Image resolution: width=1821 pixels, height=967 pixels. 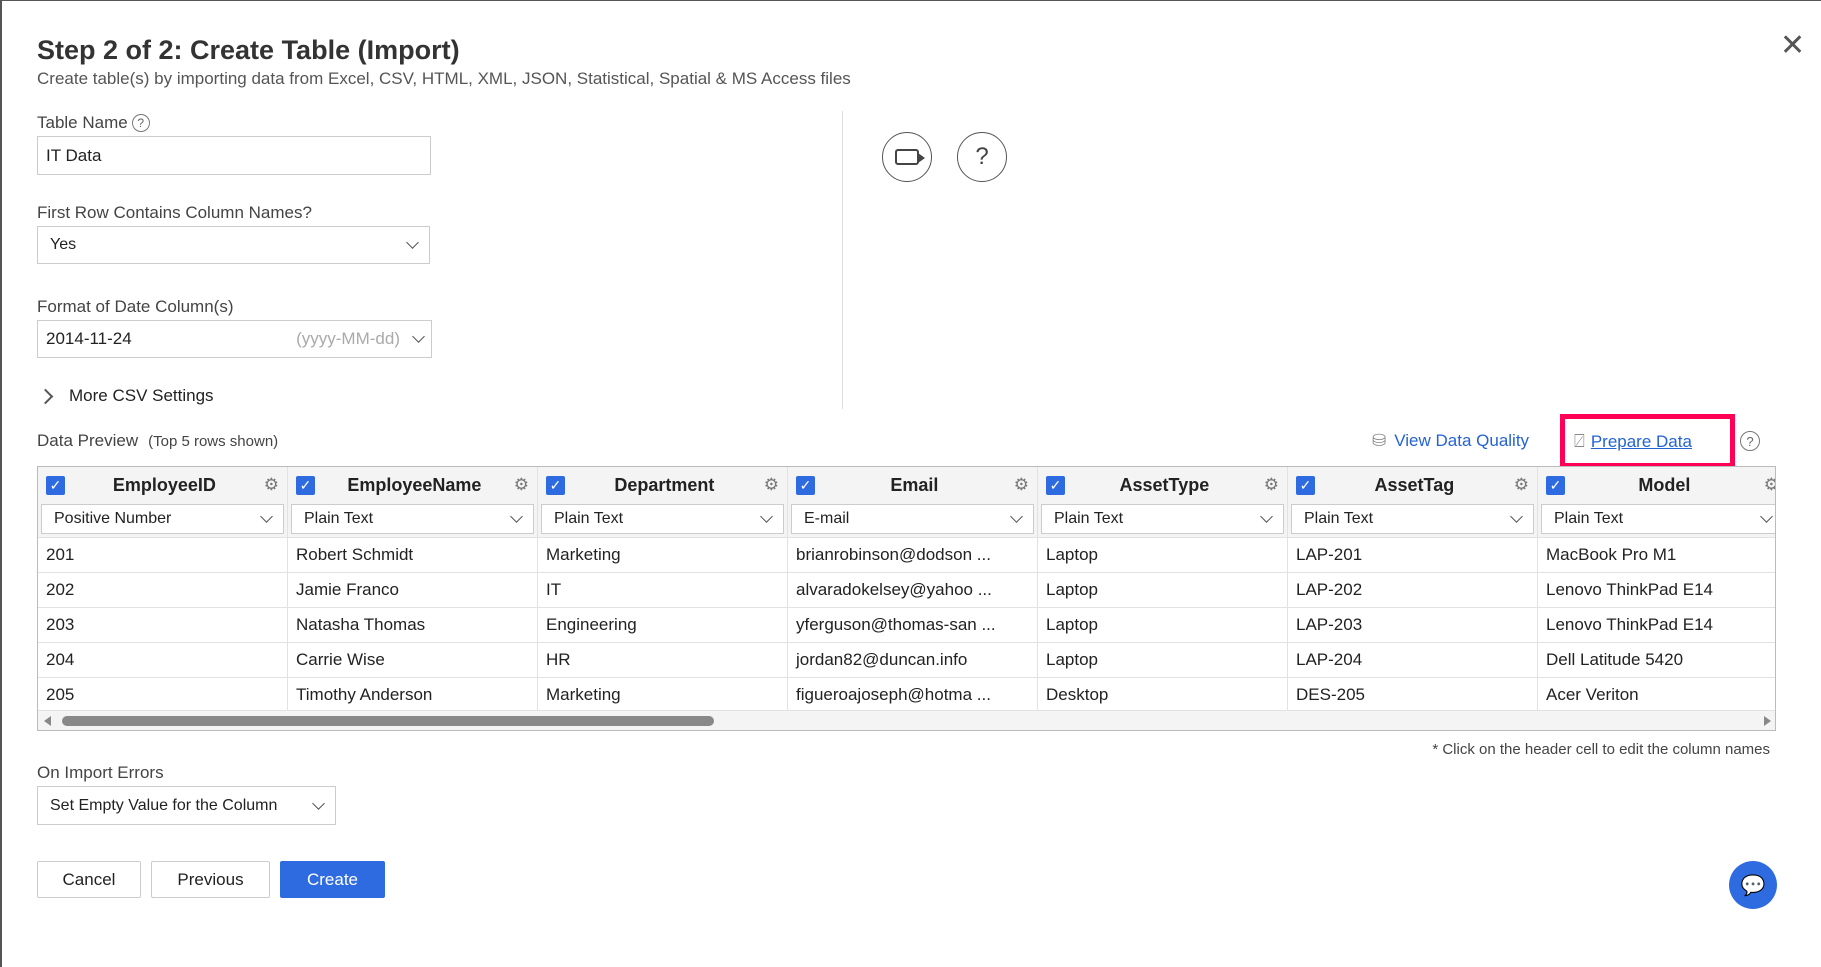 I want to click on select-value: E-mail, so click(x=827, y=518).